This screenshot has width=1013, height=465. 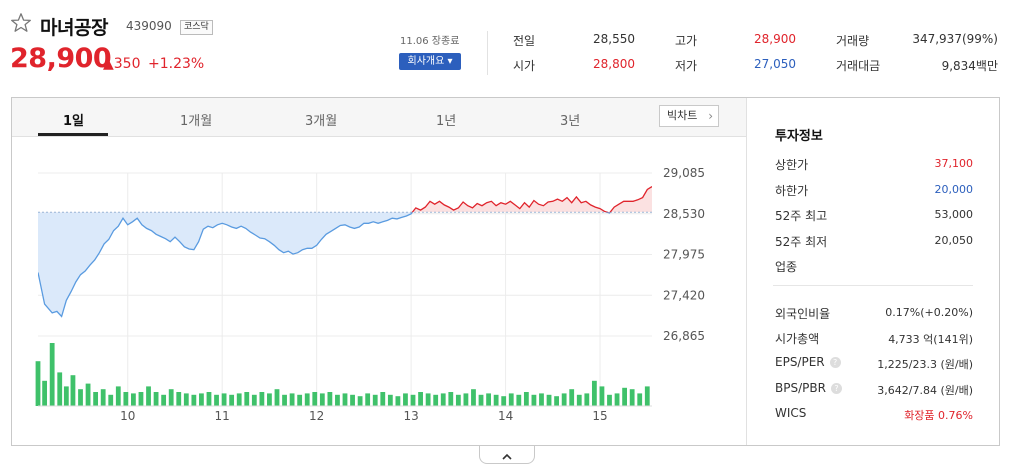 What do you see at coordinates (799, 136) in the screenshot?
I see `invest-info-title: 투자정보` at bounding box center [799, 136].